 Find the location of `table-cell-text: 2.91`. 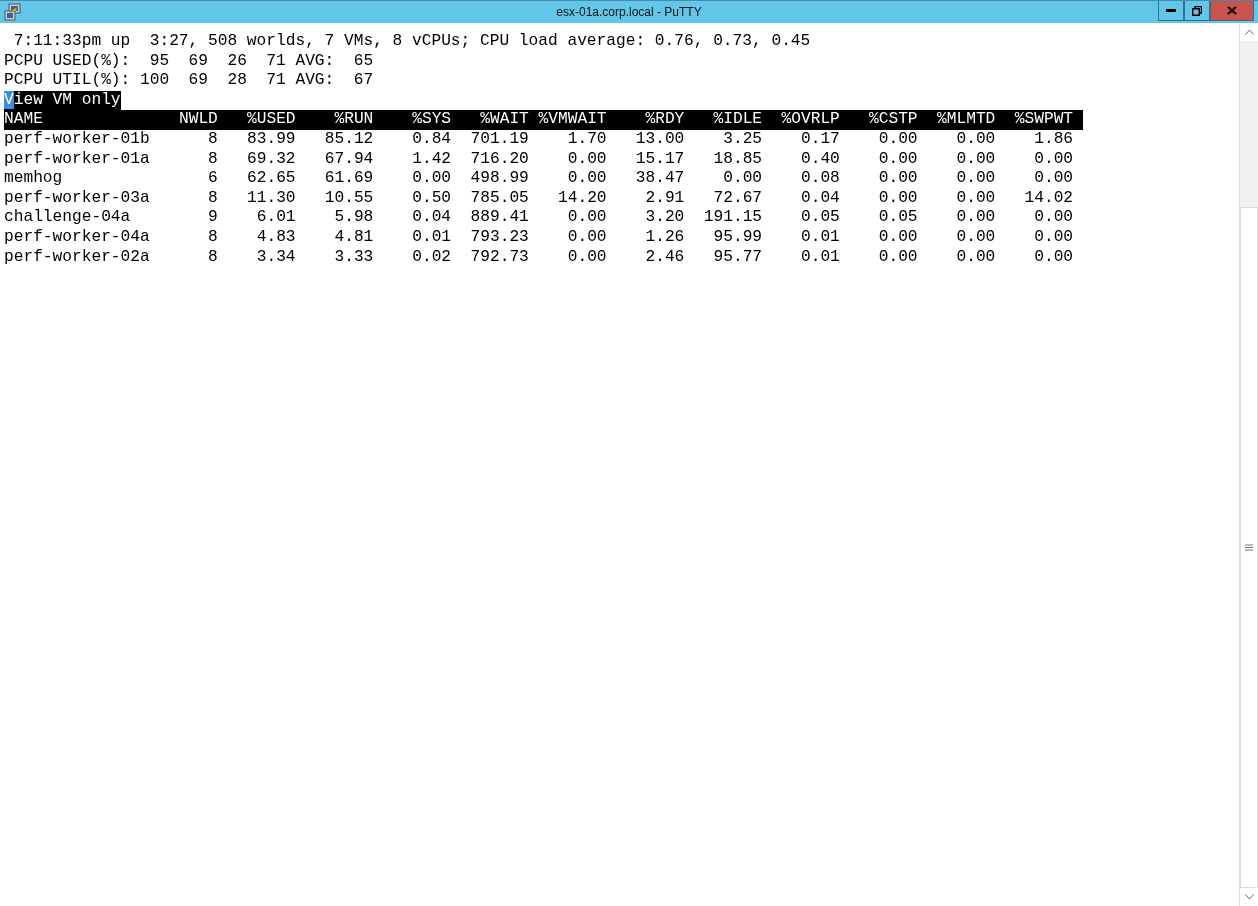

table-cell-text: 2.91 is located at coordinates (664, 198).